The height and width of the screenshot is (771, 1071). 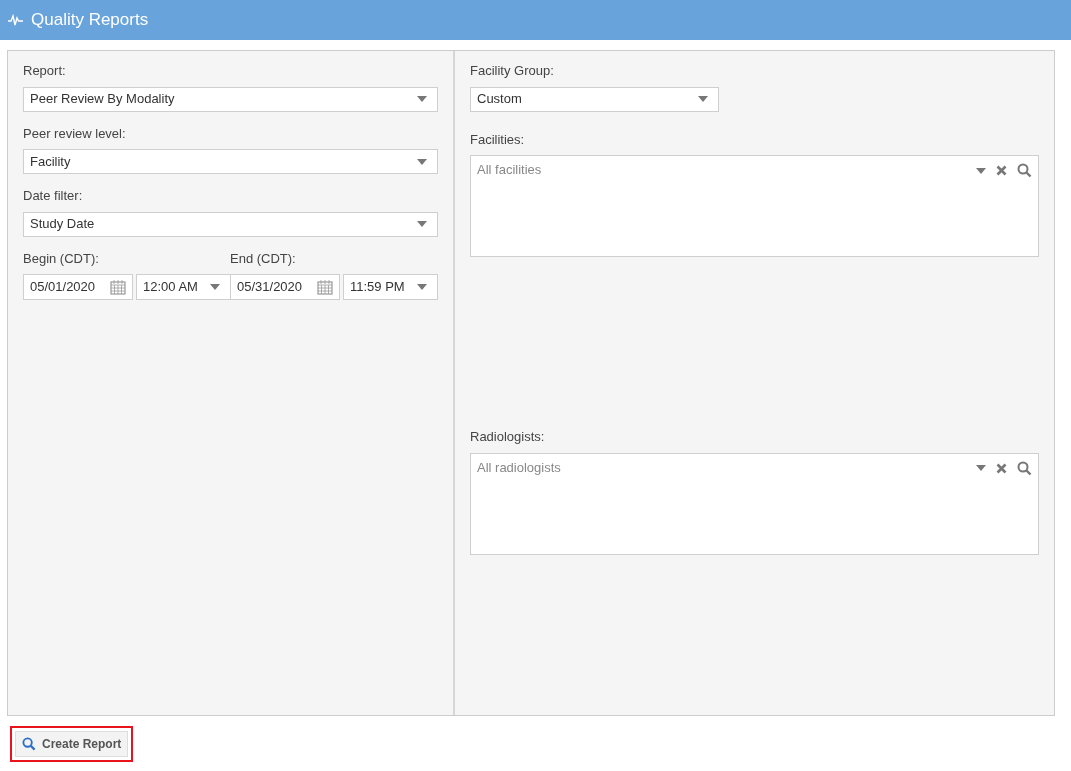 What do you see at coordinates (72, 744) in the screenshot?
I see `create-report-button: Create Report` at bounding box center [72, 744].